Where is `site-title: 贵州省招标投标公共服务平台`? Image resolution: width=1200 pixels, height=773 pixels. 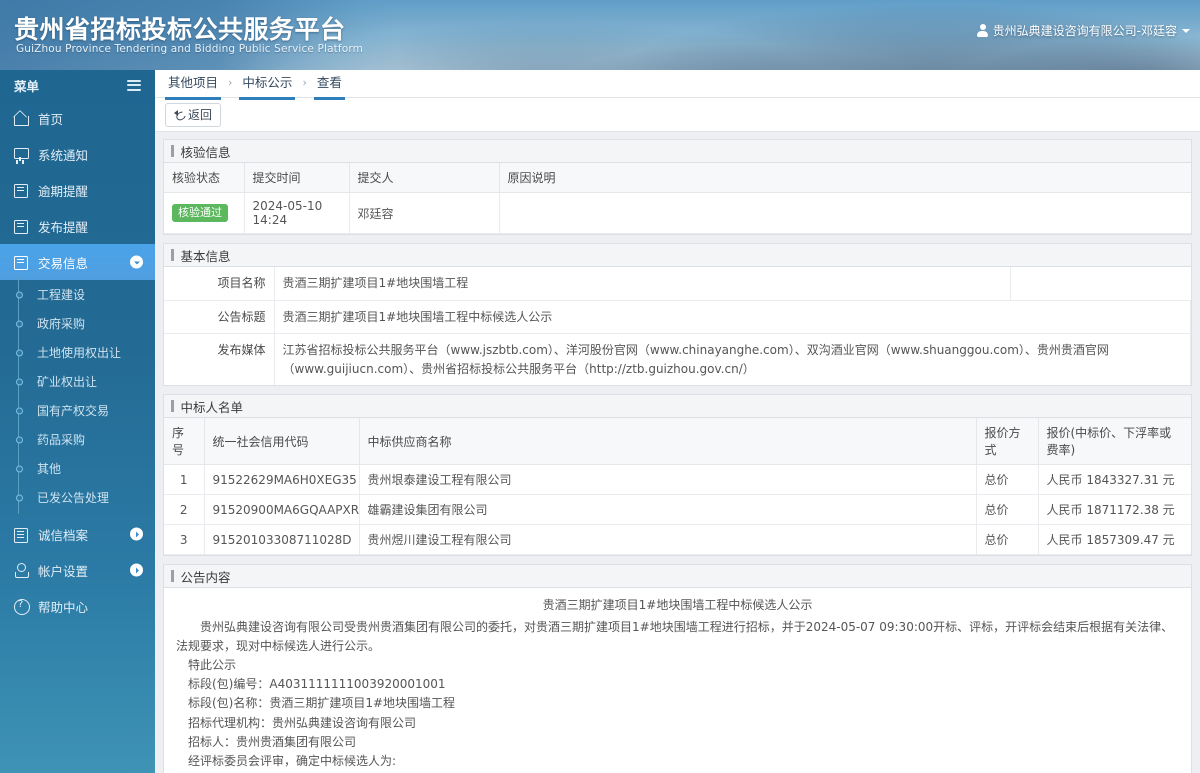 site-title: 贵州省招标投标公共服务平台 is located at coordinates (180, 29).